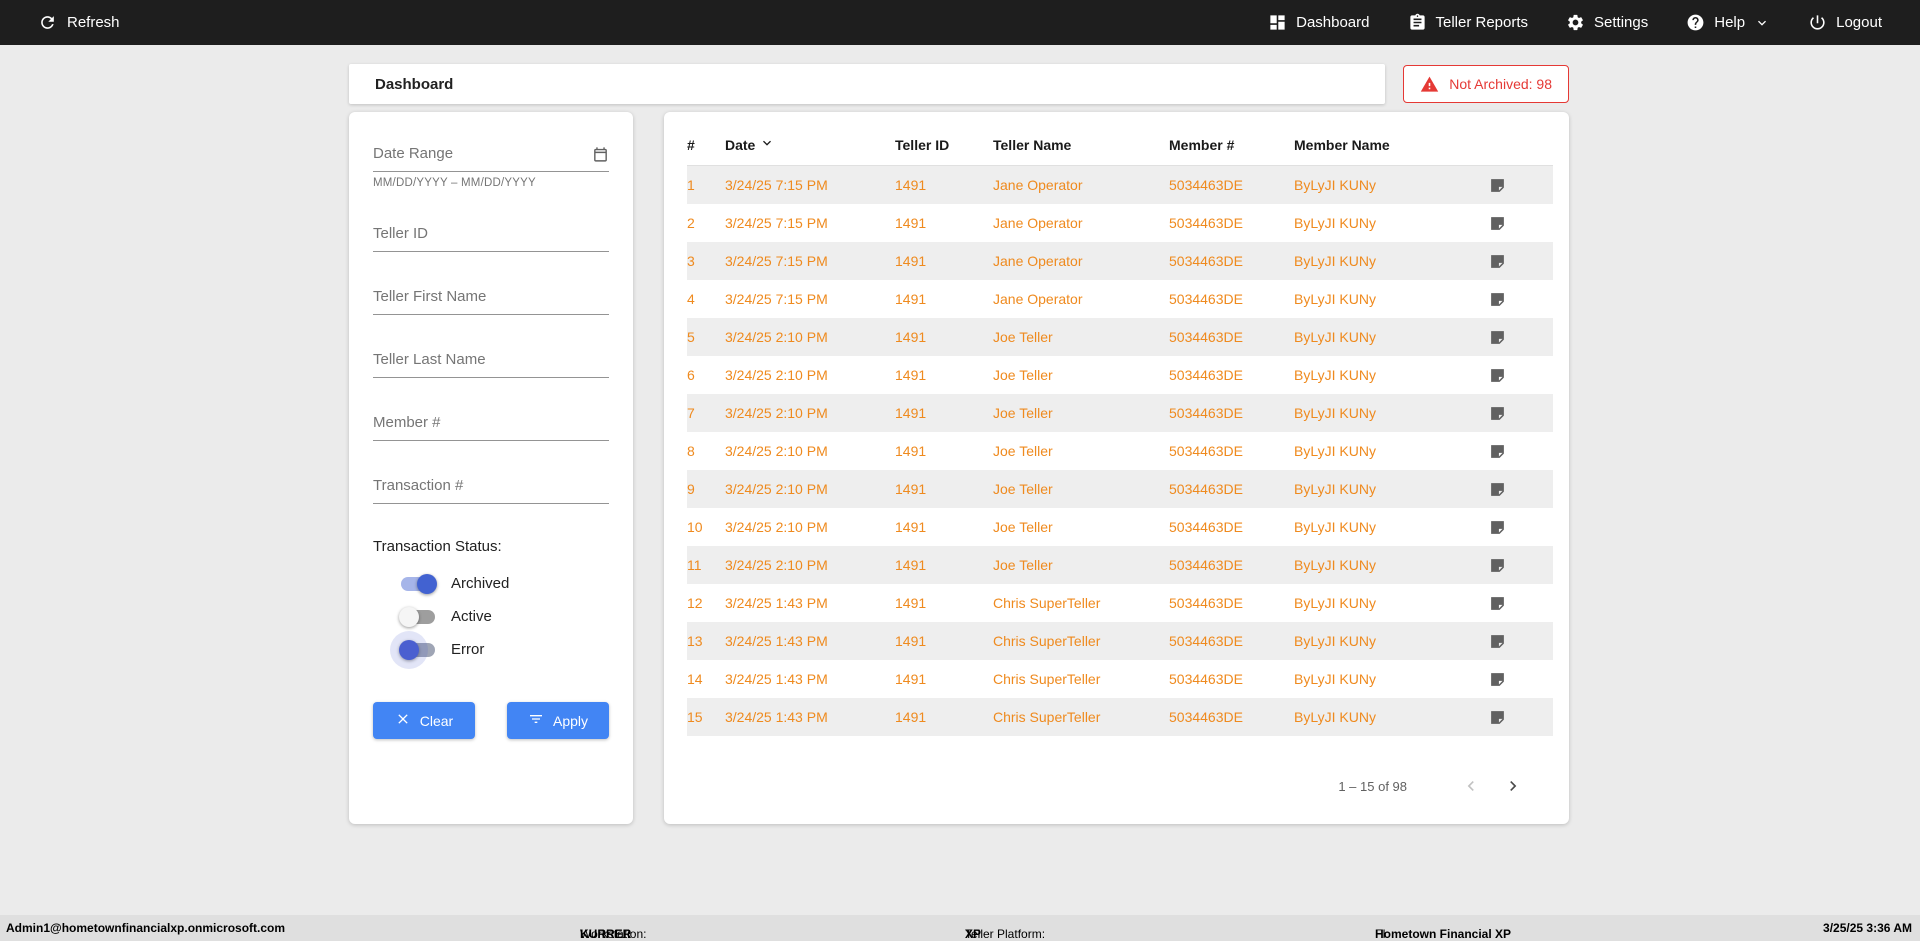 This screenshot has height=941, width=1920. I want to click on col-num: #, so click(706, 145).